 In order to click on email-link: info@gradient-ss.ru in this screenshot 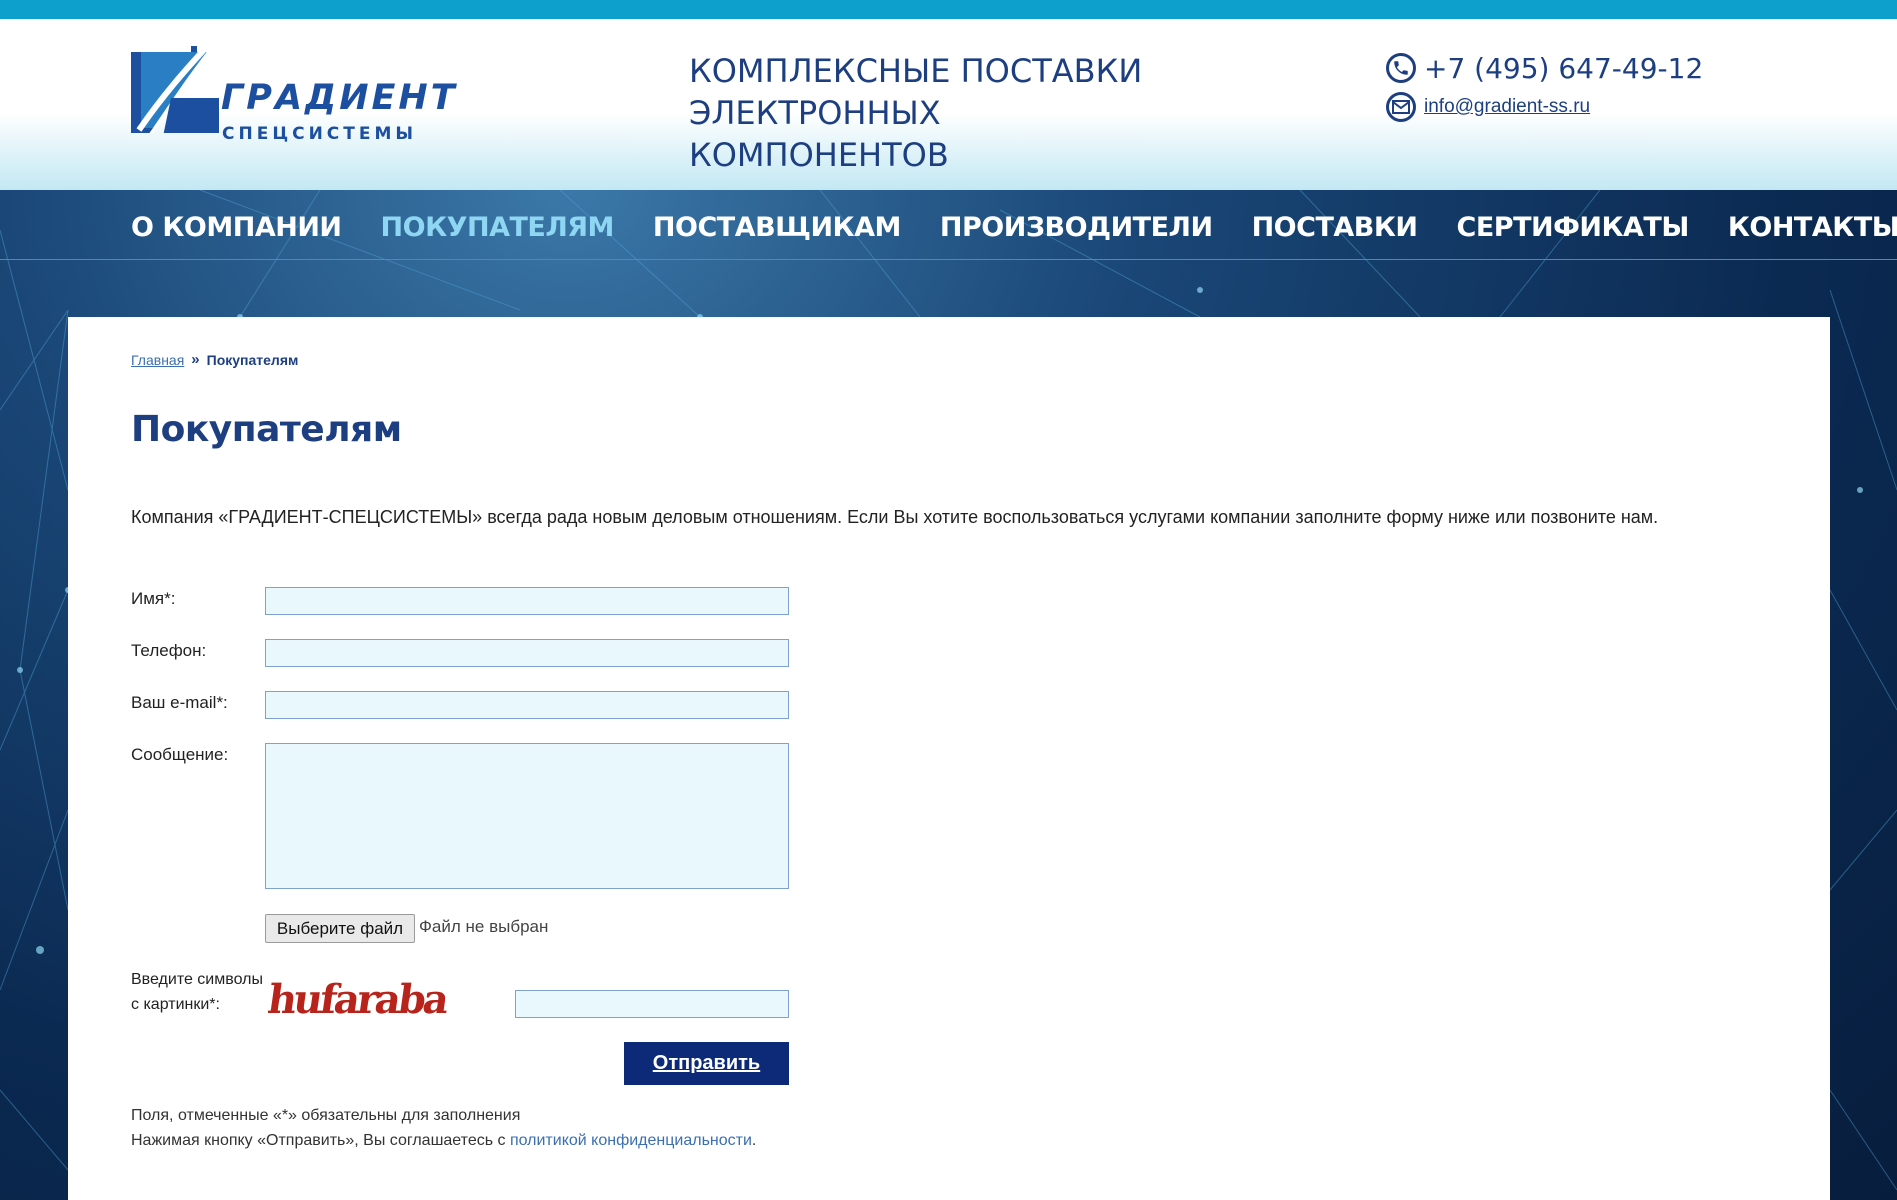, I will do `click(1507, 107)`.